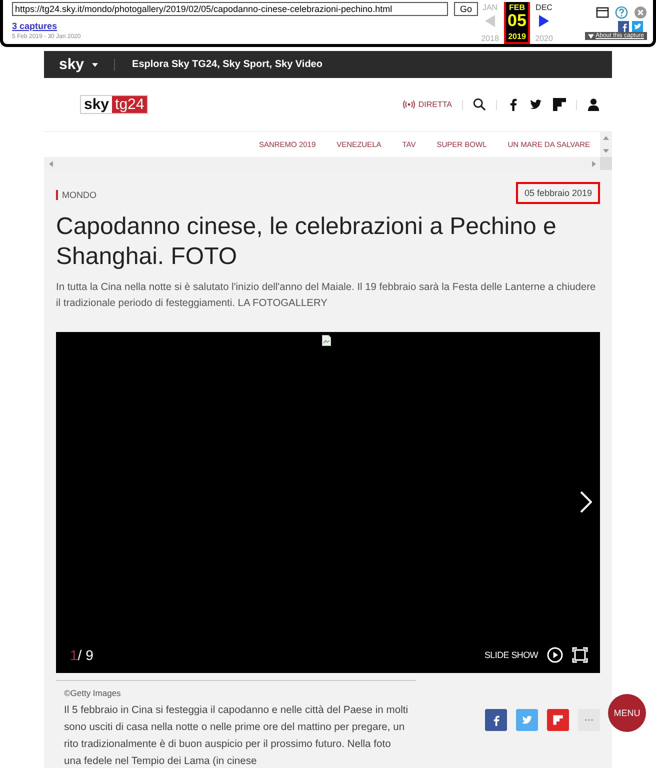 The image size is (656, 768). I want to click on broken-image-icon, so click(326, 340).